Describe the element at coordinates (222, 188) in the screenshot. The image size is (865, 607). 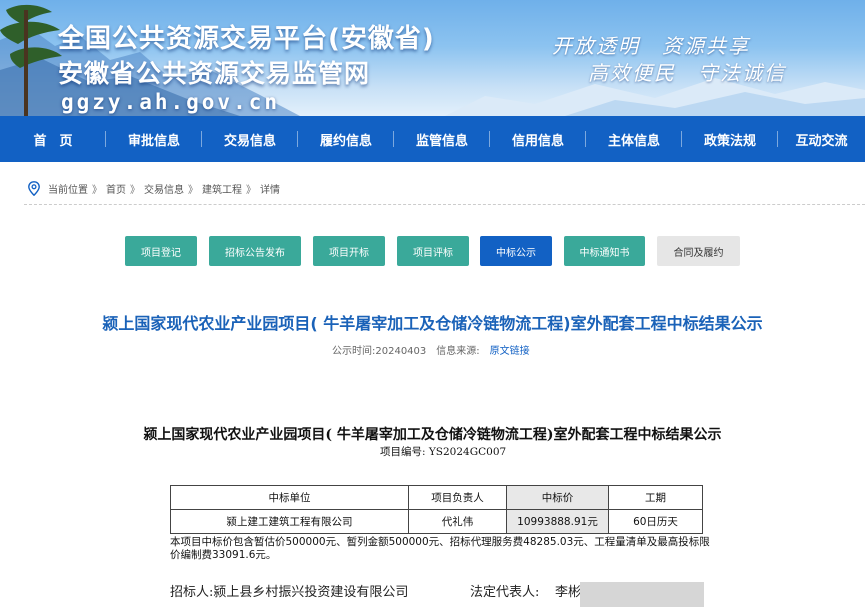
I see `breadcrumb-construction: 建筑工程` at that location.